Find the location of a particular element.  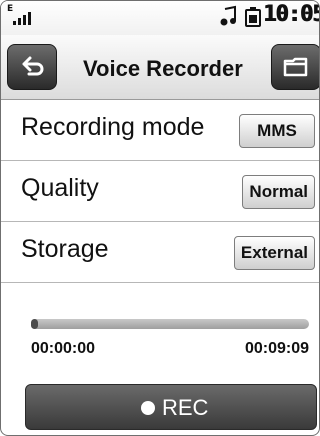

back-button is located at coordinates (32, 67).